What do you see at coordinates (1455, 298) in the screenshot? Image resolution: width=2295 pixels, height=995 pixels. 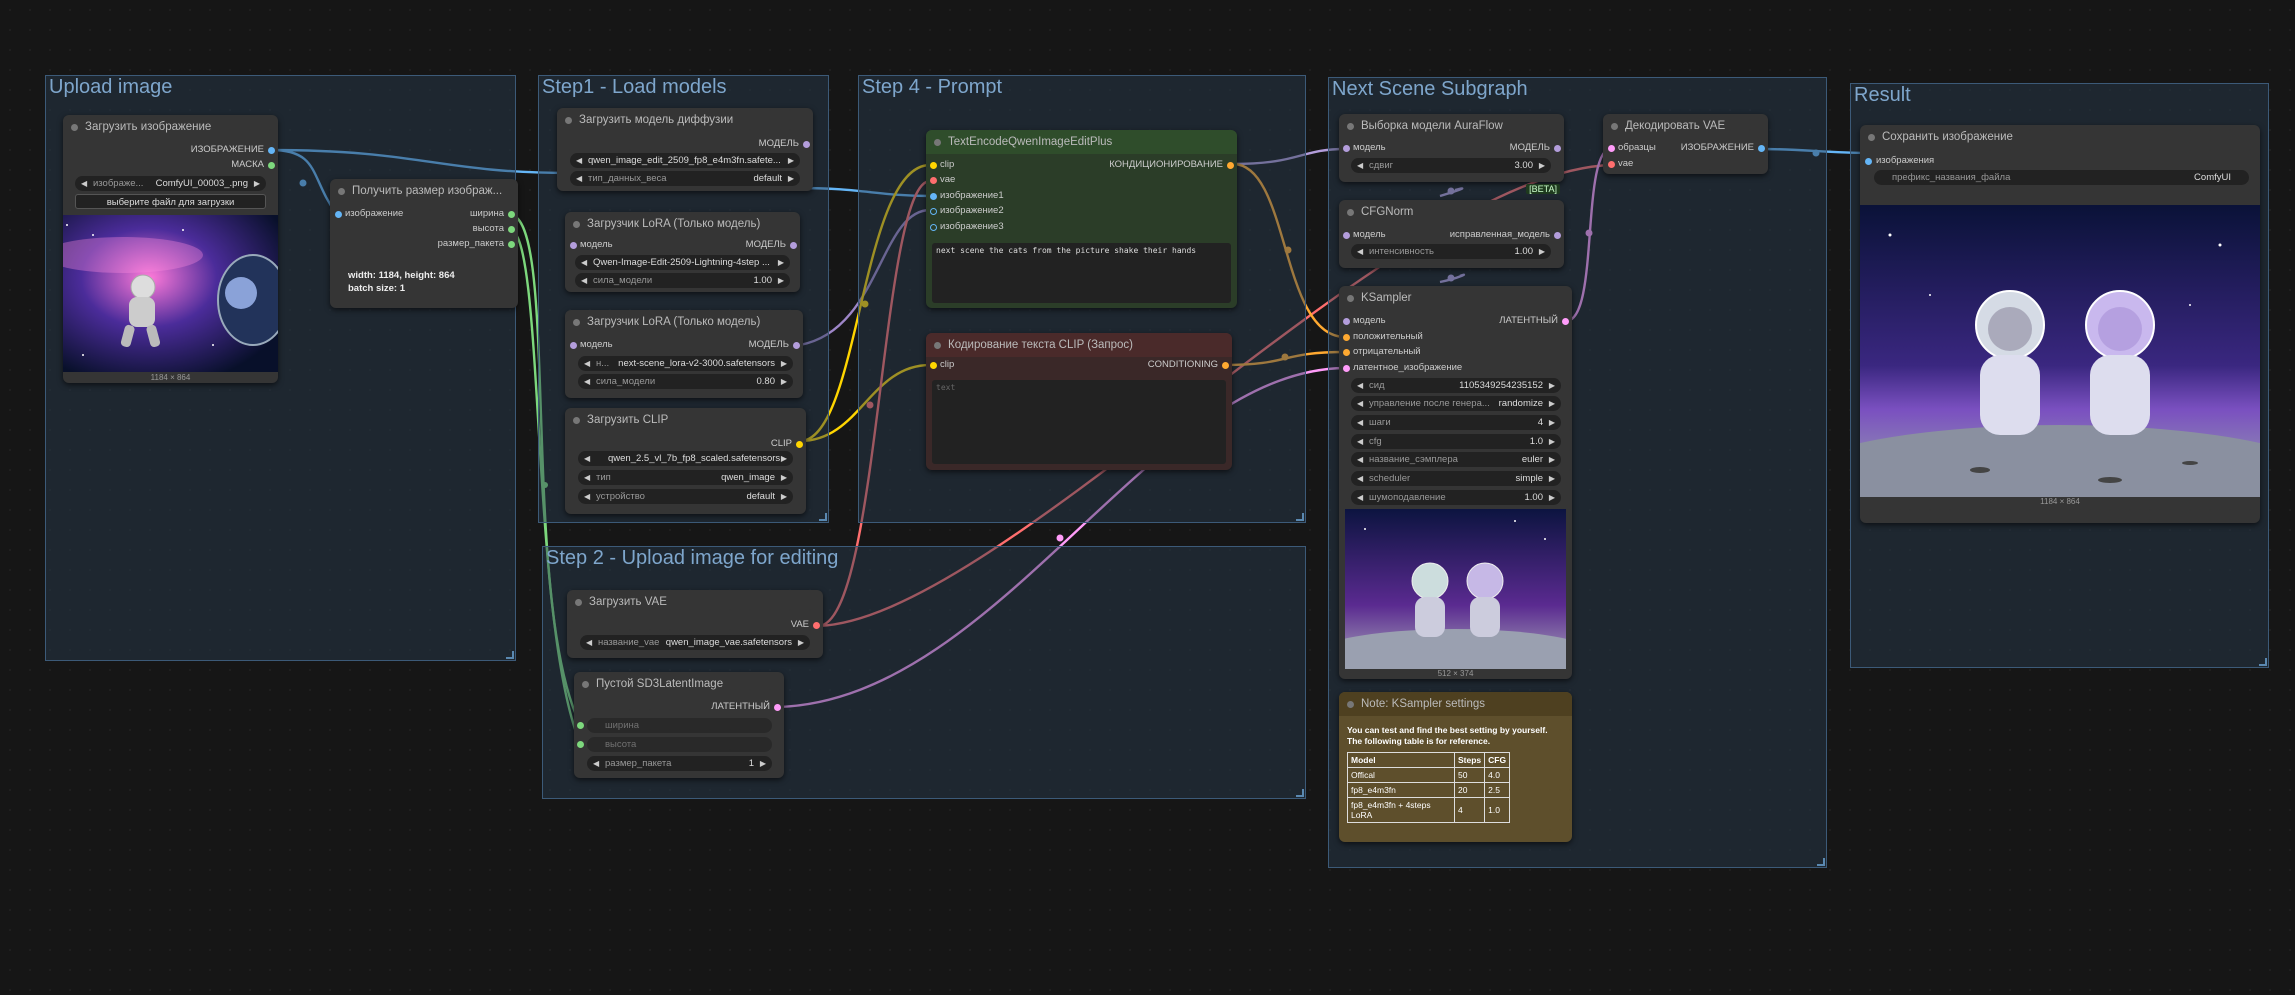 I see `node-title: KSampler` at bounding box center [1455, 298].